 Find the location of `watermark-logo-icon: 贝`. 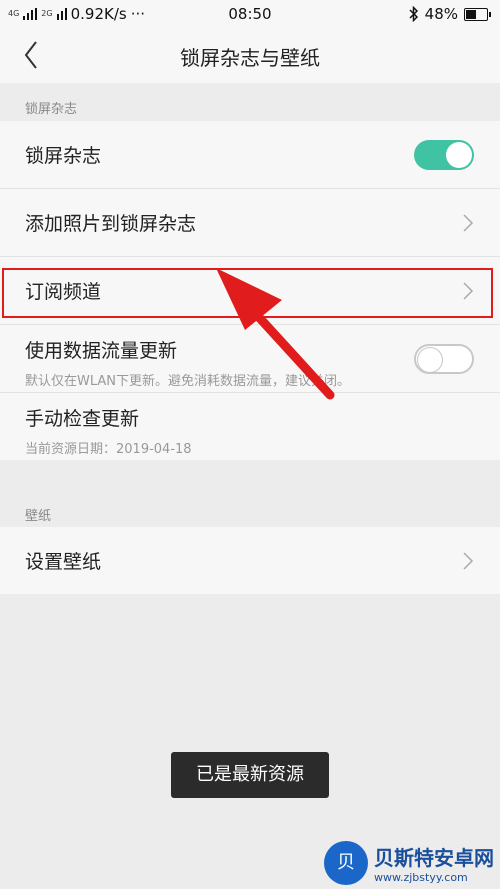

watermark-logo-icon: 贝 is located at coordinates (346, 863).